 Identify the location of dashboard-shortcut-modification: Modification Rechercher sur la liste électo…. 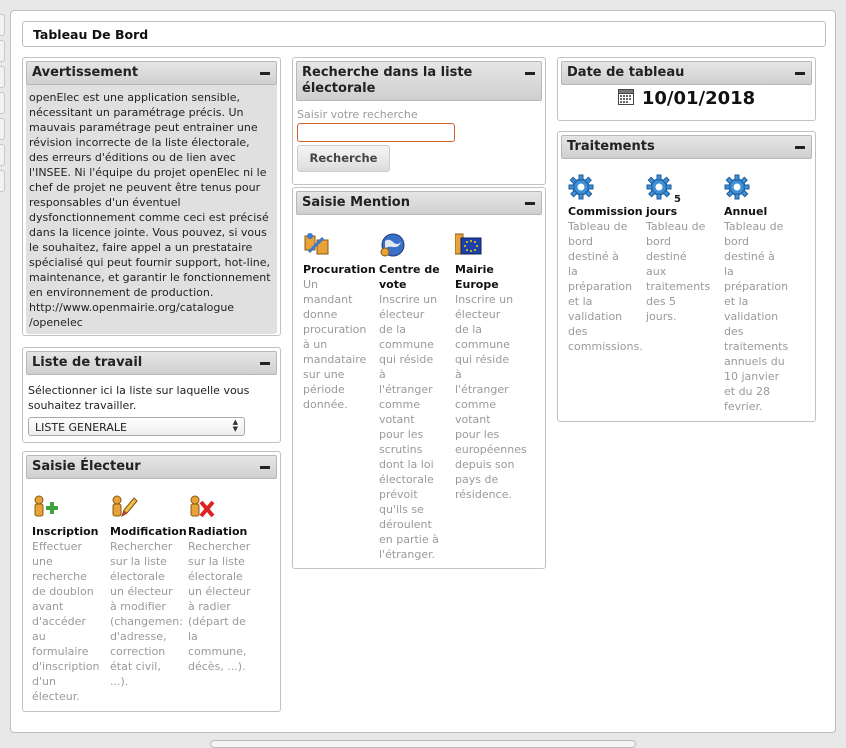
(149, 599).